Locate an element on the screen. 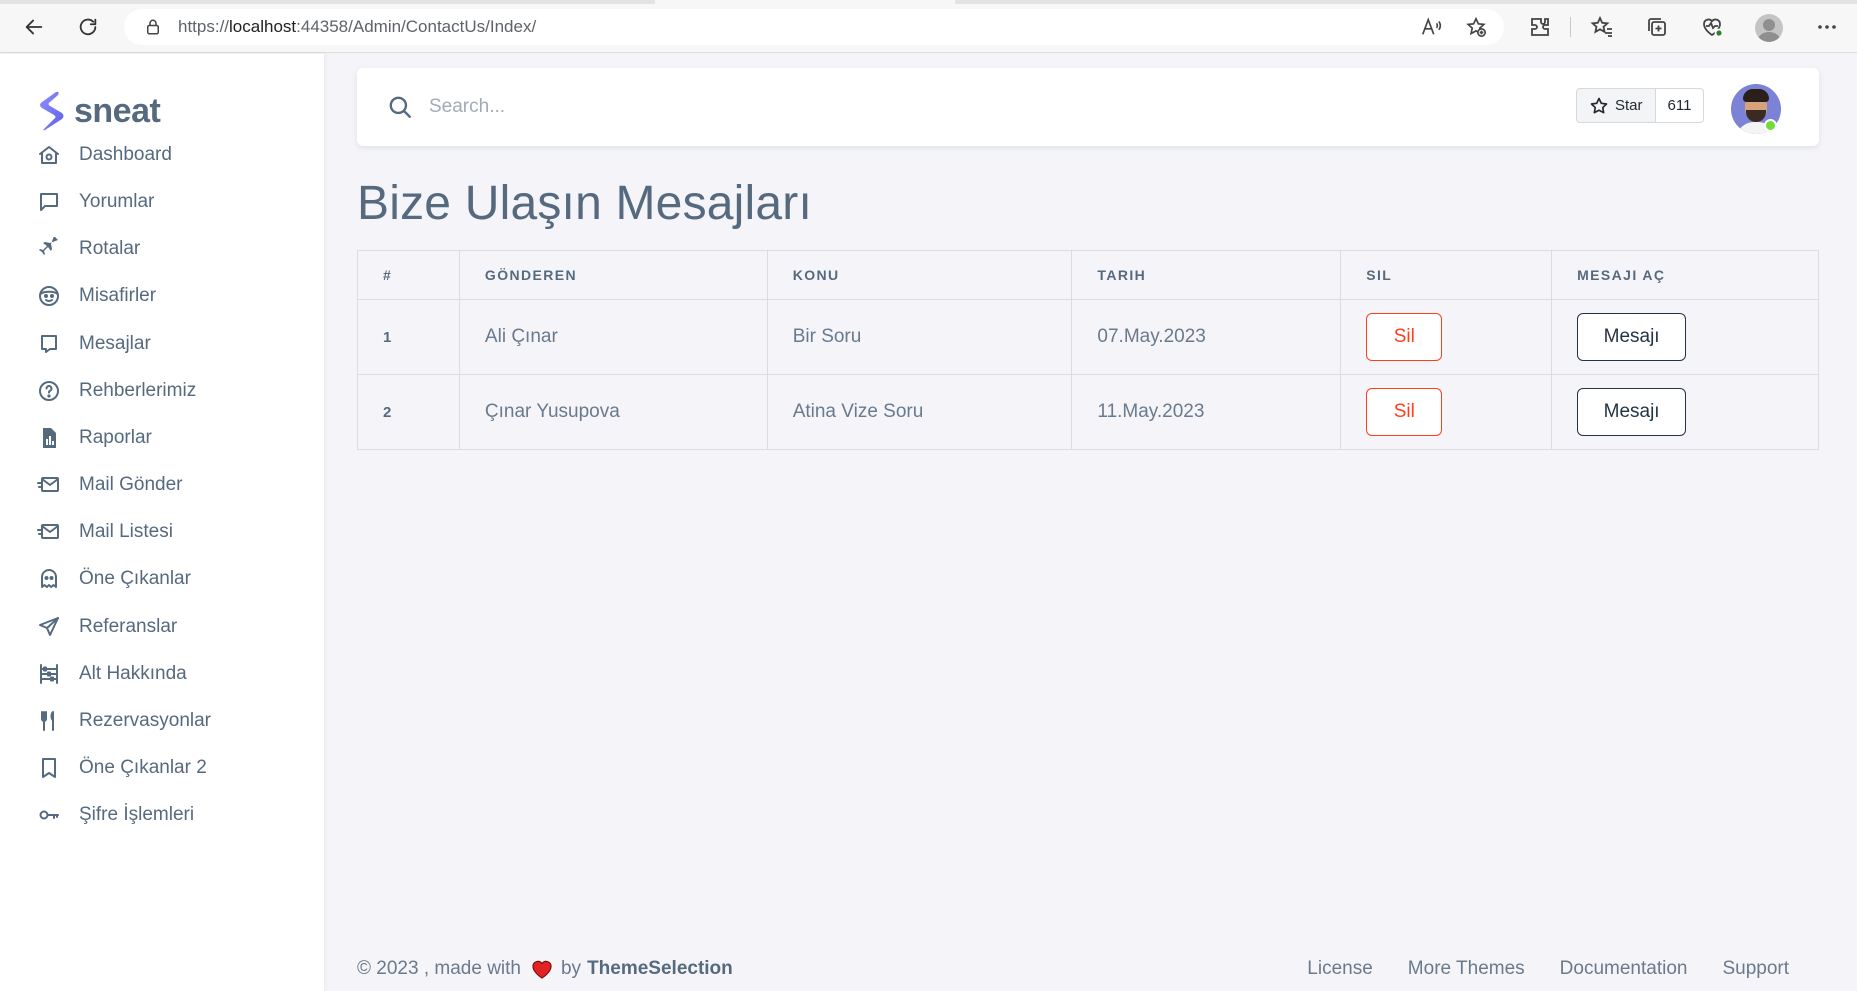  mail-send-icon is located at coordinates (49, 485).